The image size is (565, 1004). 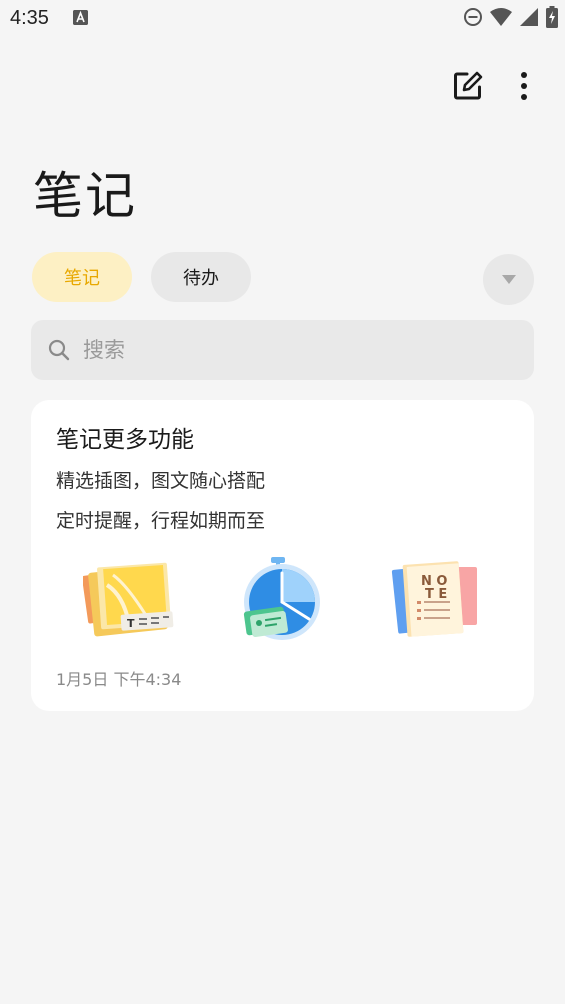 I want to click on notepad-icon: N OT E, so click(x=441, y=600).